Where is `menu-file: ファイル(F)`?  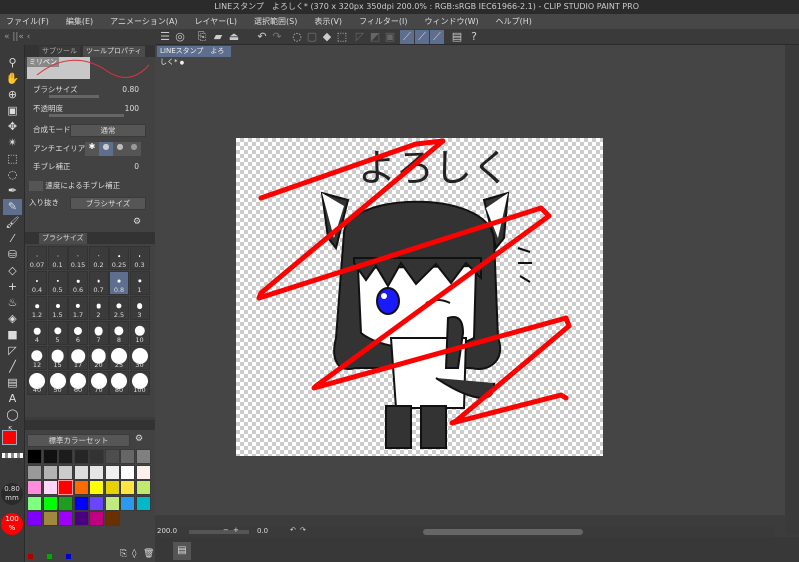
menu-file: ファイル(F) is located at coordinates (27, 21).